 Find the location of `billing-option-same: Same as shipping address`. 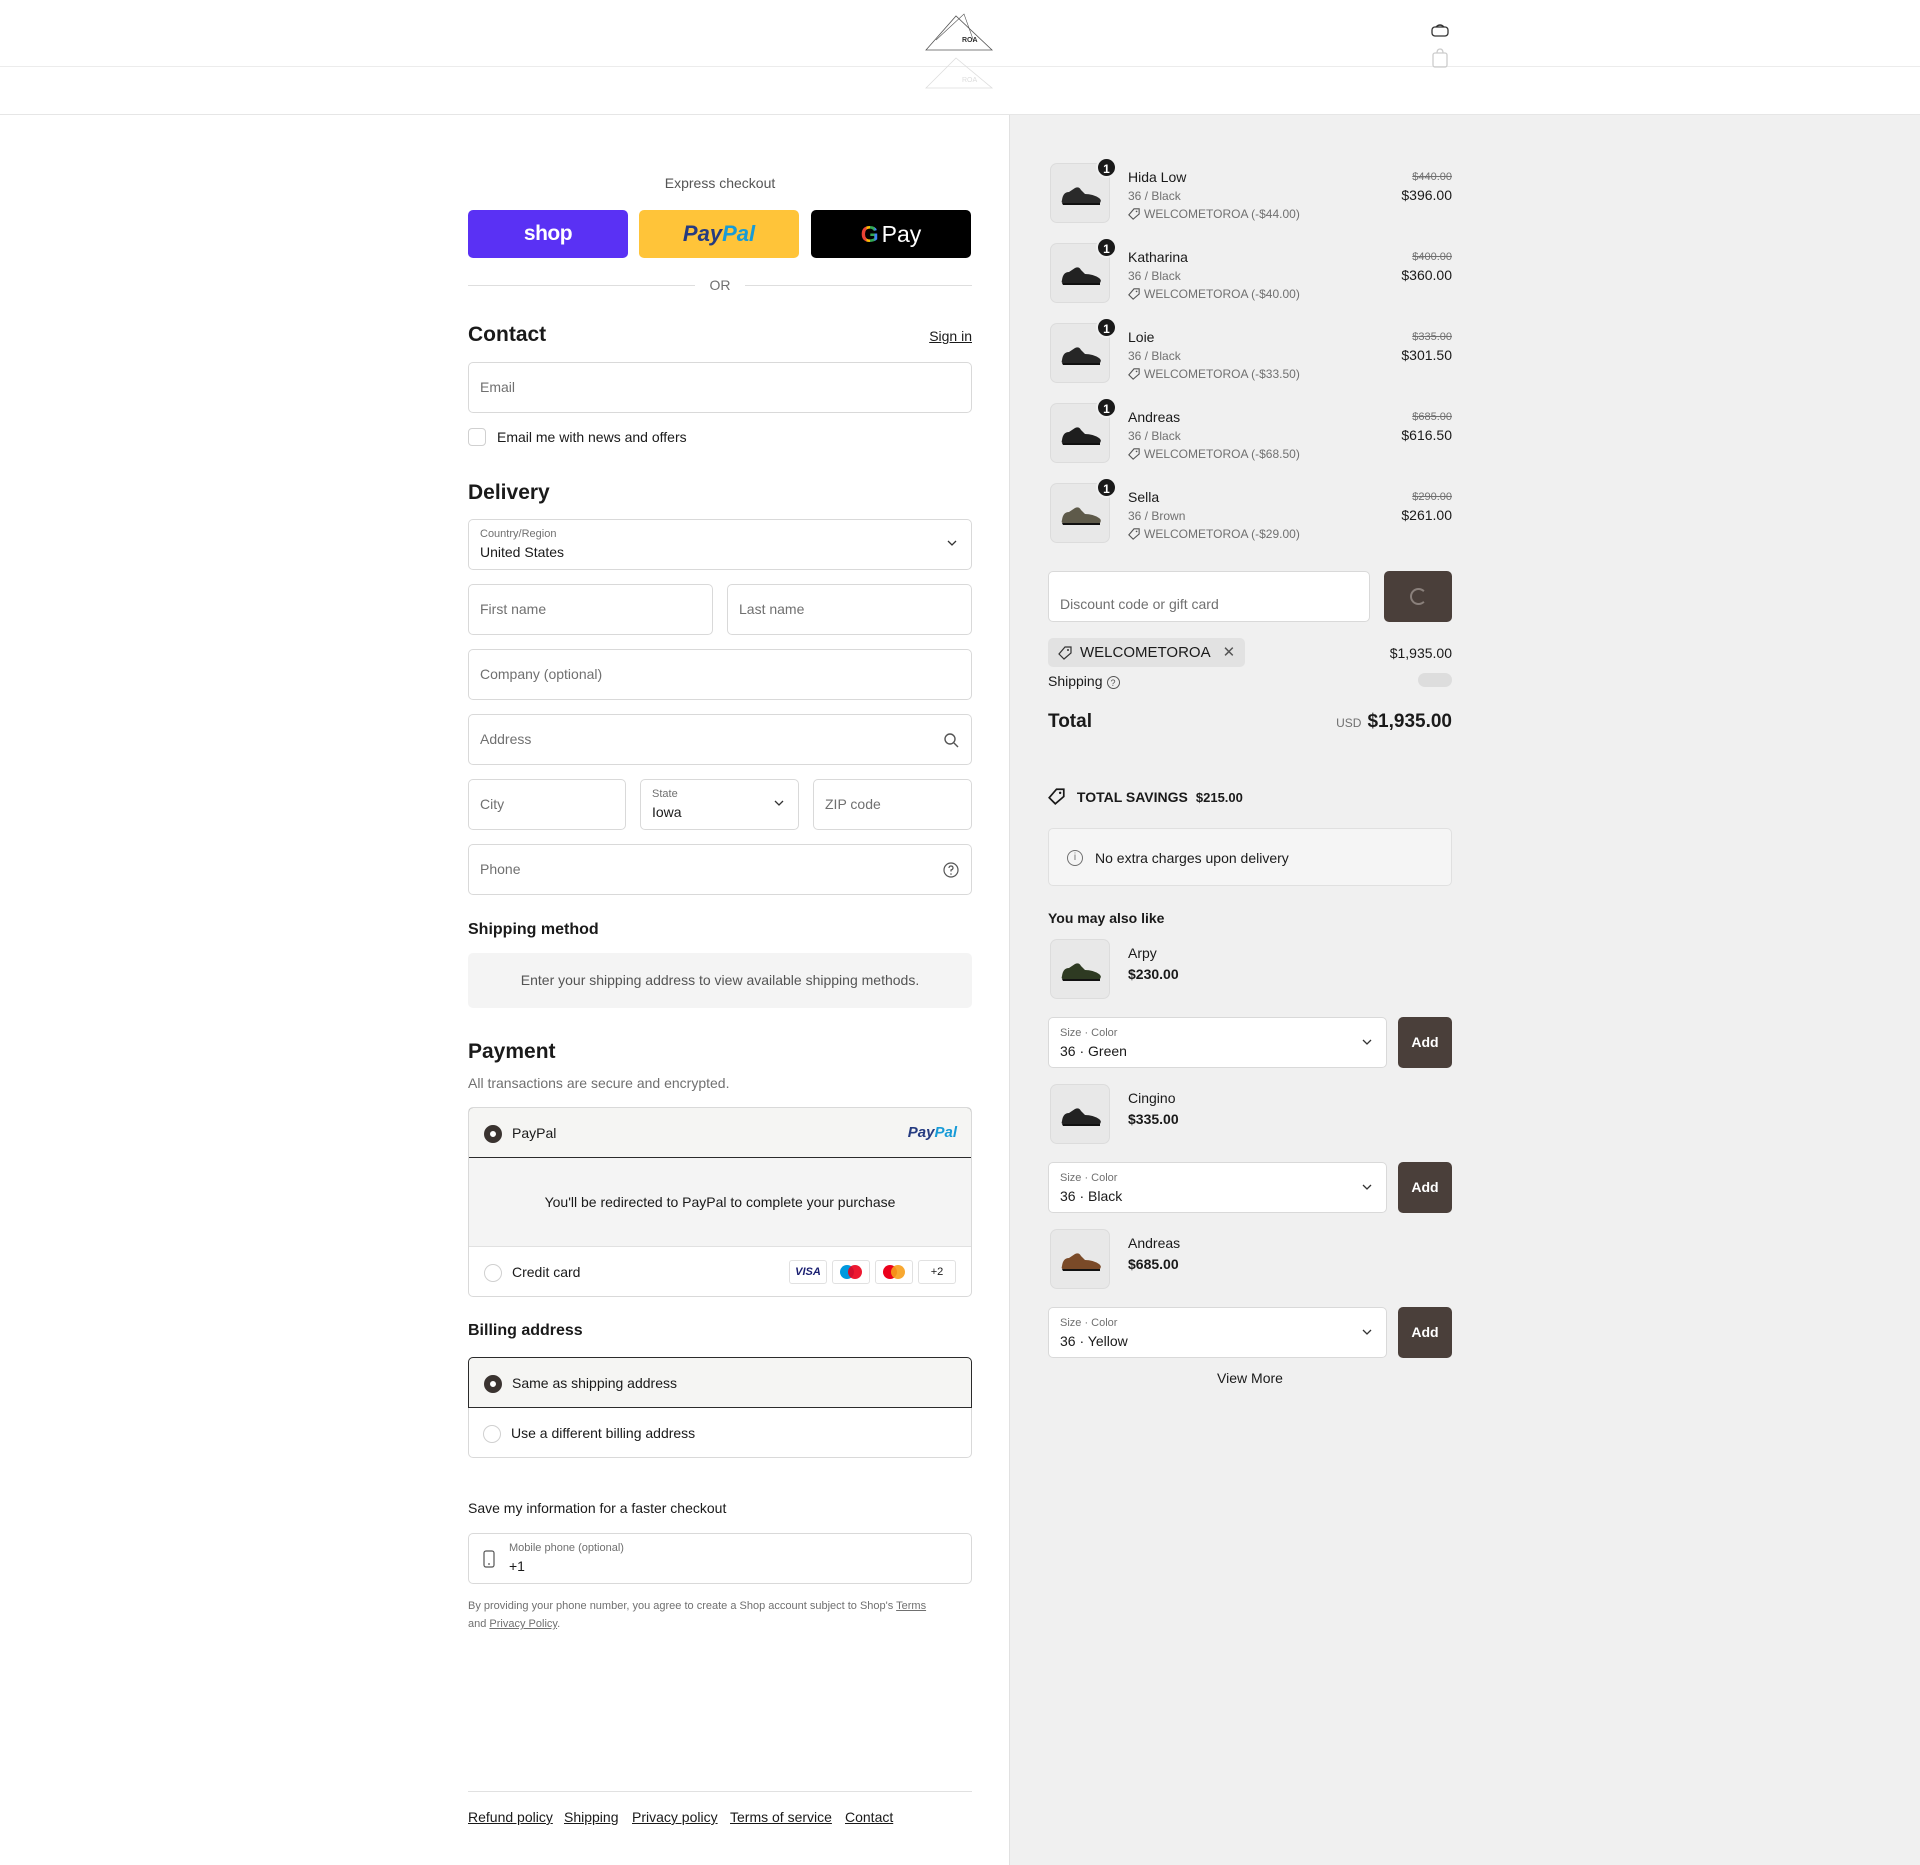

billing-option-same: Same as shipping address is located at coordinates (720, 1382).